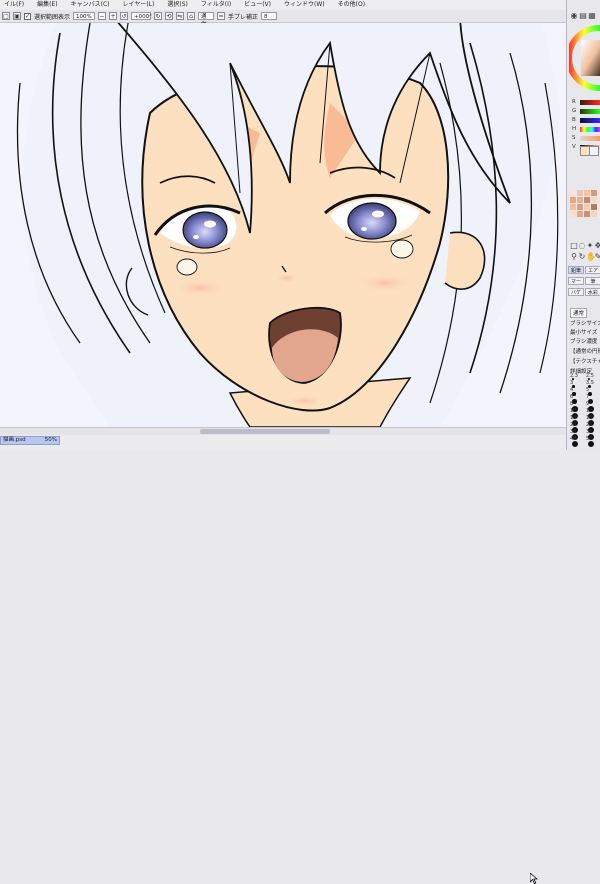 This screenshot has height=884, width=600. Describe the element at coordinates (592, 281) in the screenshot. I see `brush-tool-tab: 筆` at that location.